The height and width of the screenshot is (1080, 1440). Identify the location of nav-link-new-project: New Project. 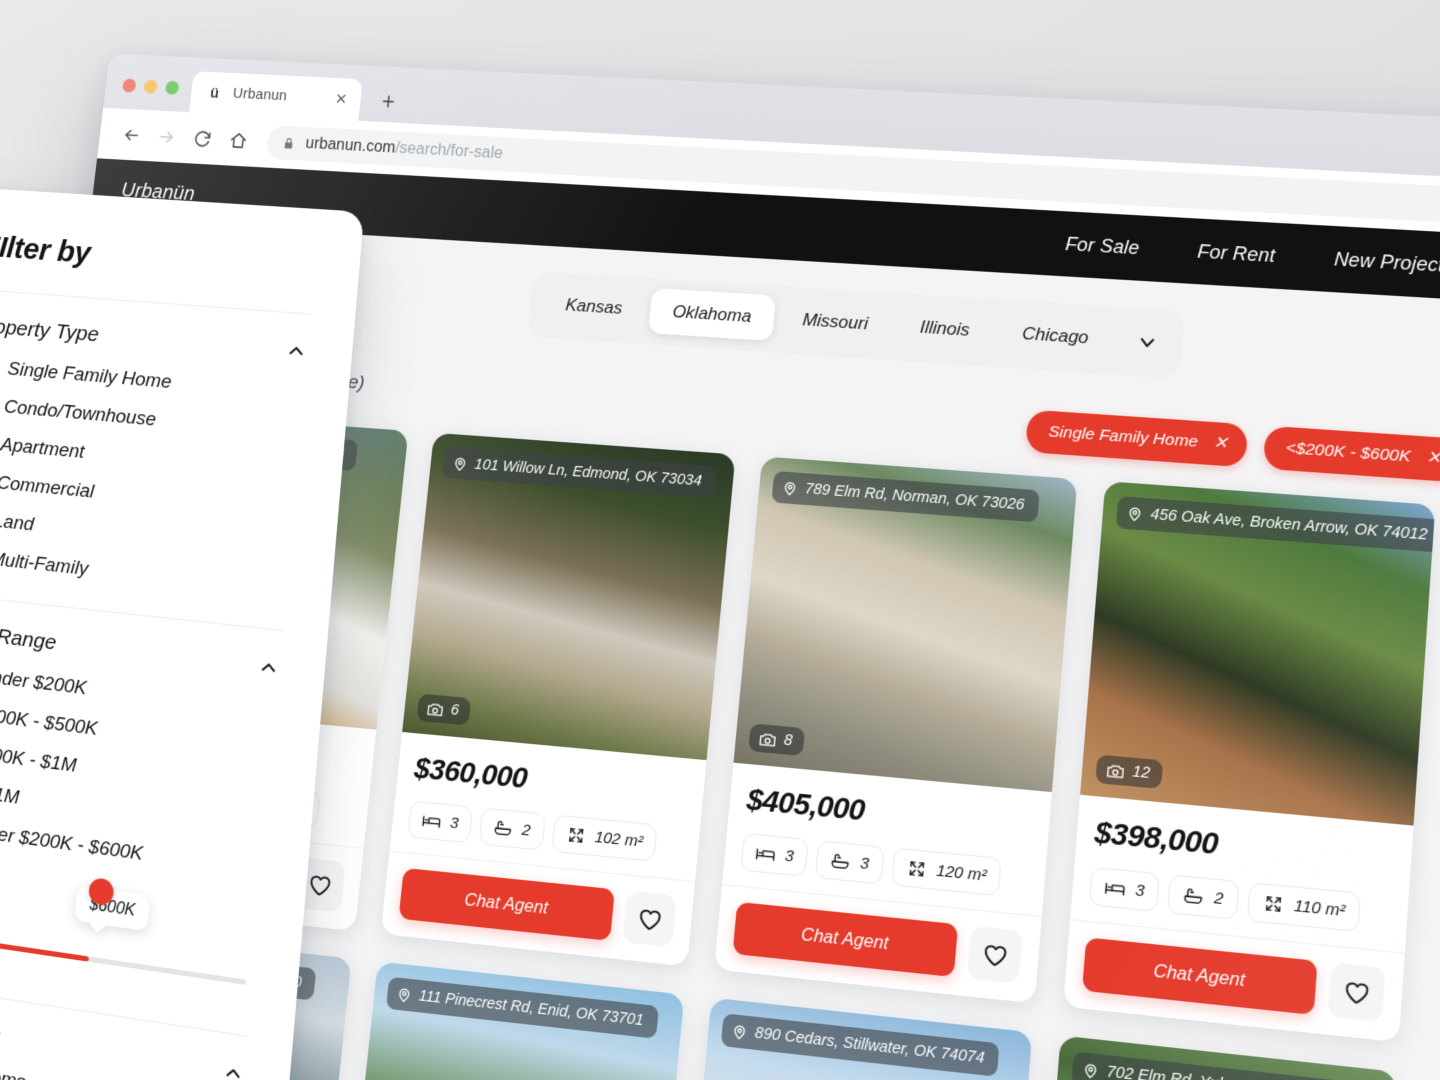
(1386, 262).